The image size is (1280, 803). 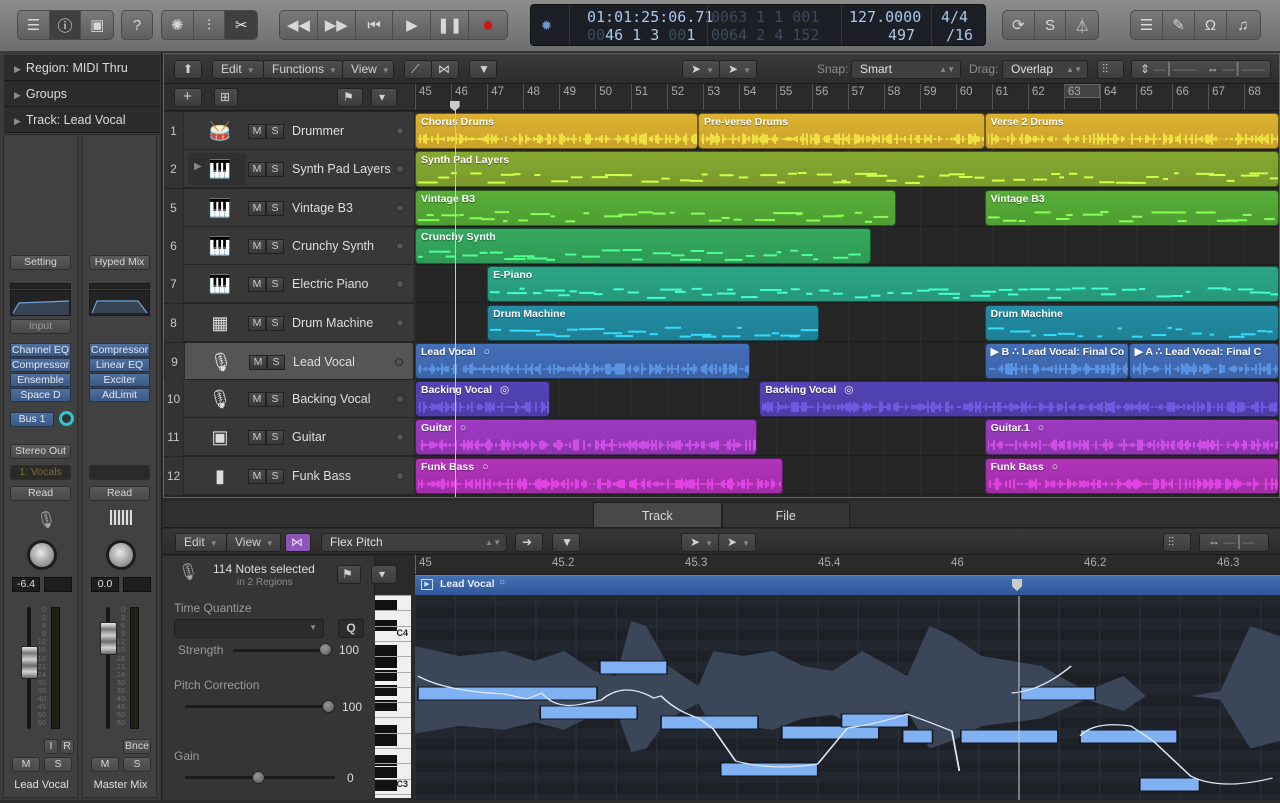 I want to click on plugin-slot: Ensemble, so click(x=40, y=380).